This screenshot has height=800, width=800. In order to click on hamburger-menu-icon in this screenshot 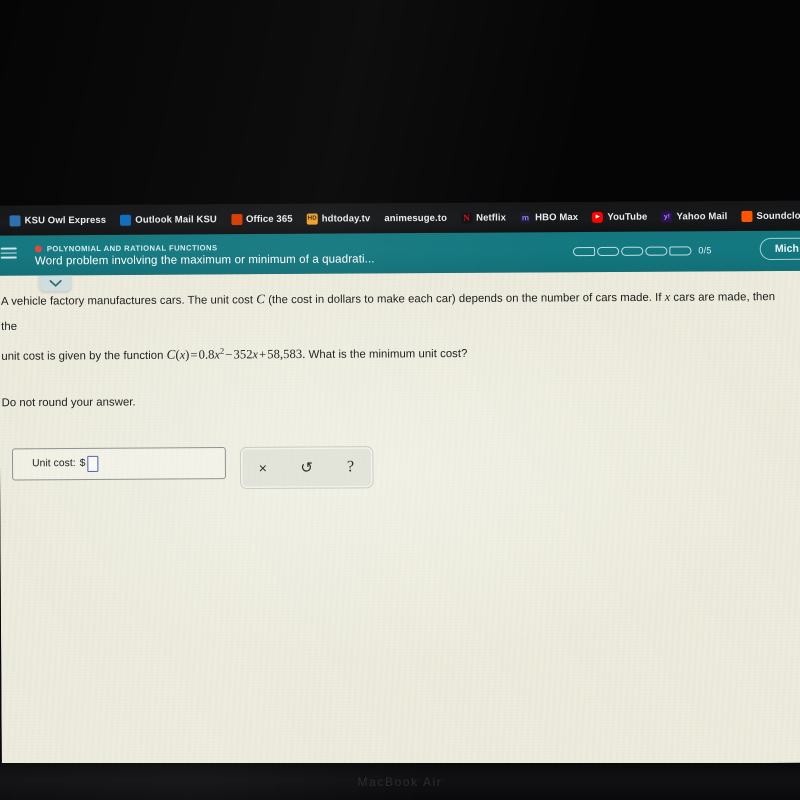, I will do `click(8, 253)`.